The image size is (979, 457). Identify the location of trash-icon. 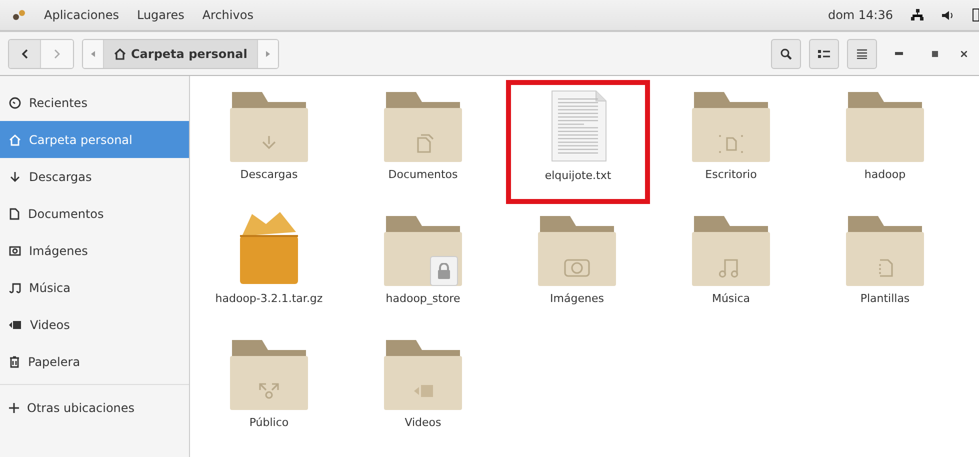
(14, 362).